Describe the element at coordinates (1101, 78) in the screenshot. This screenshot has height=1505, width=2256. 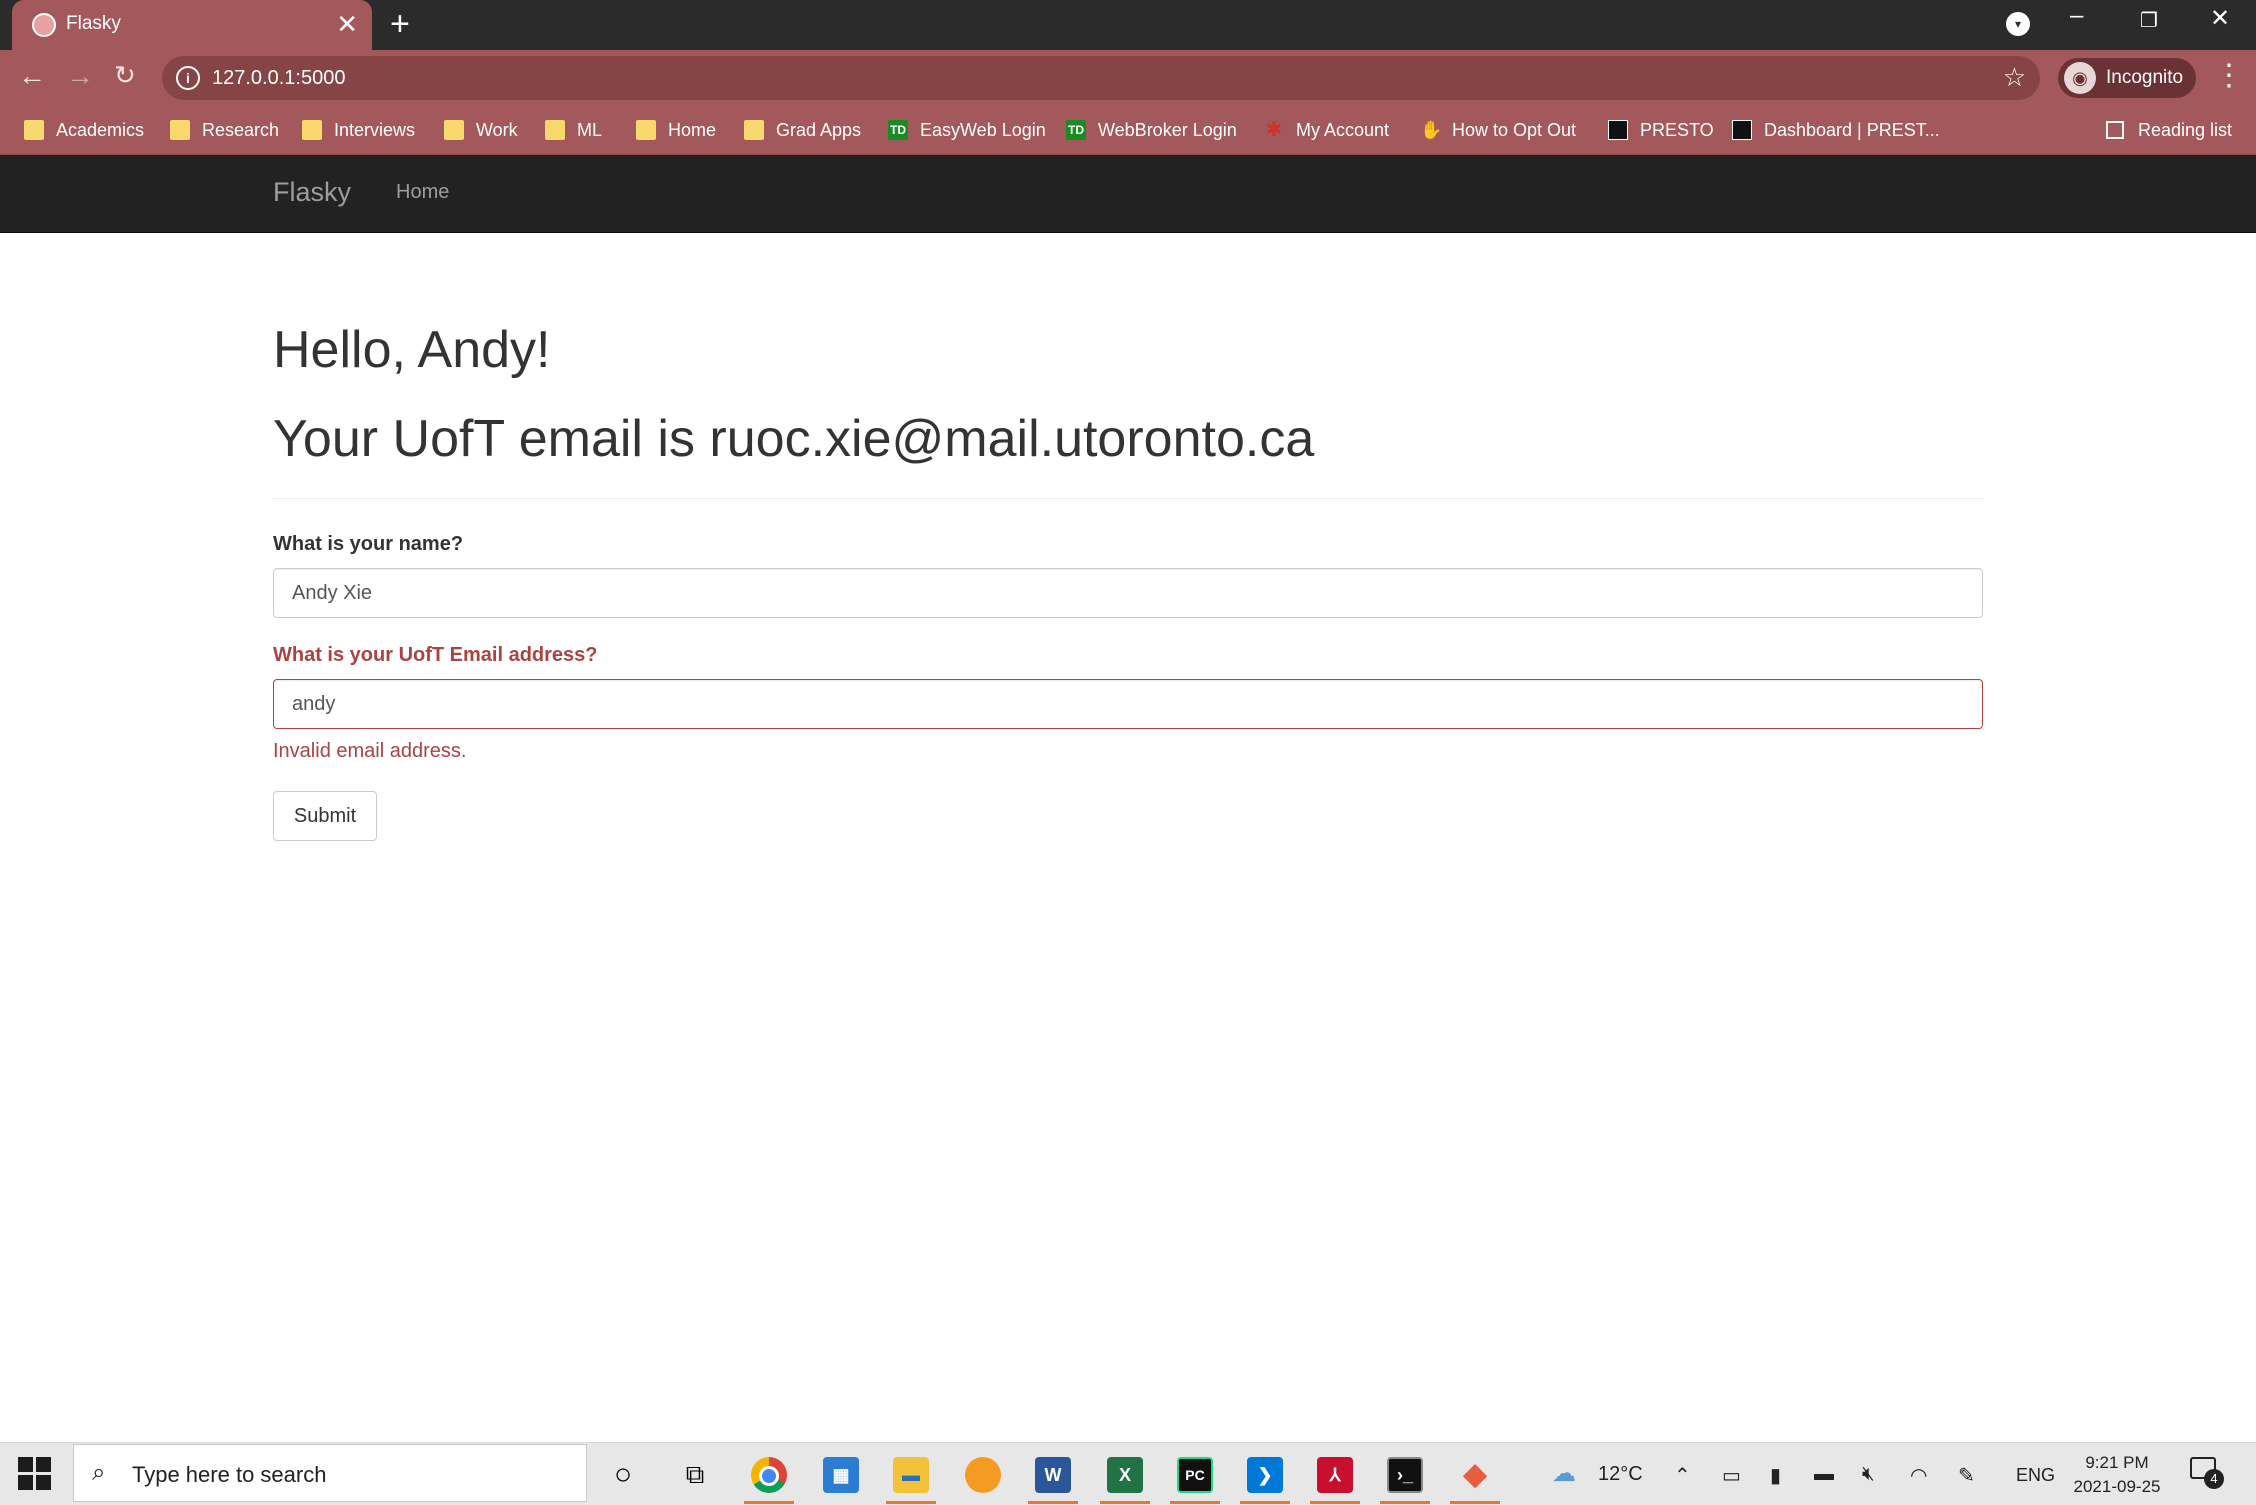
I see `address-bar: i 127.0.0.1:5000 ☆` at that location.